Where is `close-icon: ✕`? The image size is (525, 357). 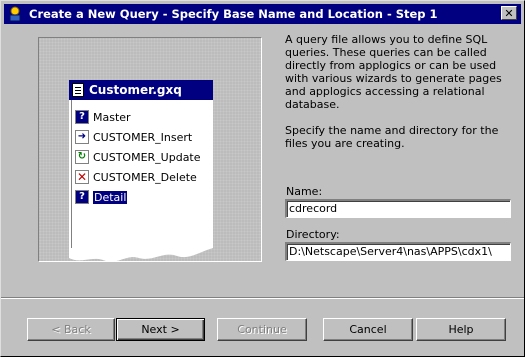 close-icon: ✕ is located at coordinates (509, 13).